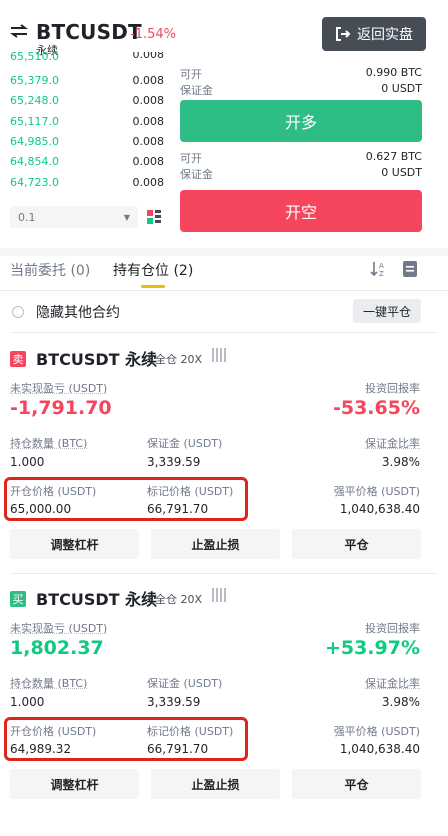  I want to click on long-available-label: 可开, so click(191, 74).